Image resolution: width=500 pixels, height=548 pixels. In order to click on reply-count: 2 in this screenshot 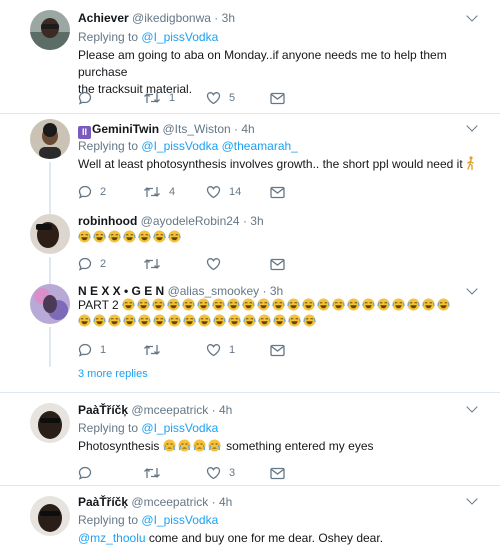, I will do `click(103, 192)`.